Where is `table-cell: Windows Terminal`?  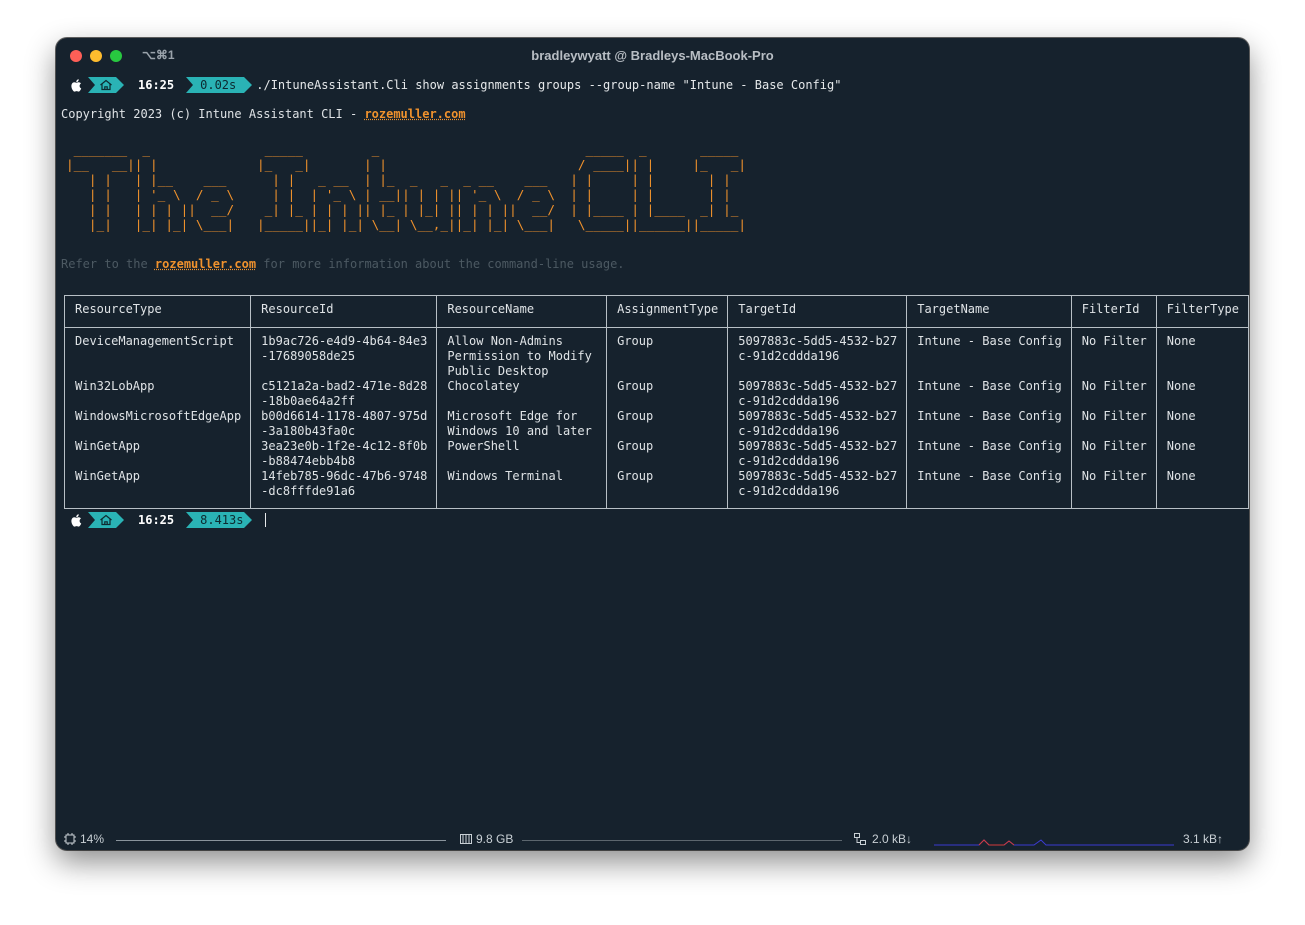
table-cell: Windows Terminal is located at coordinates (522, 489).